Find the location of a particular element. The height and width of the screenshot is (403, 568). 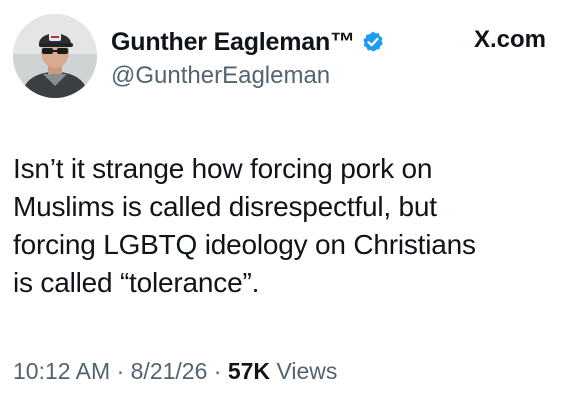

profile-photo-icon is located at coordinates (55, 56).